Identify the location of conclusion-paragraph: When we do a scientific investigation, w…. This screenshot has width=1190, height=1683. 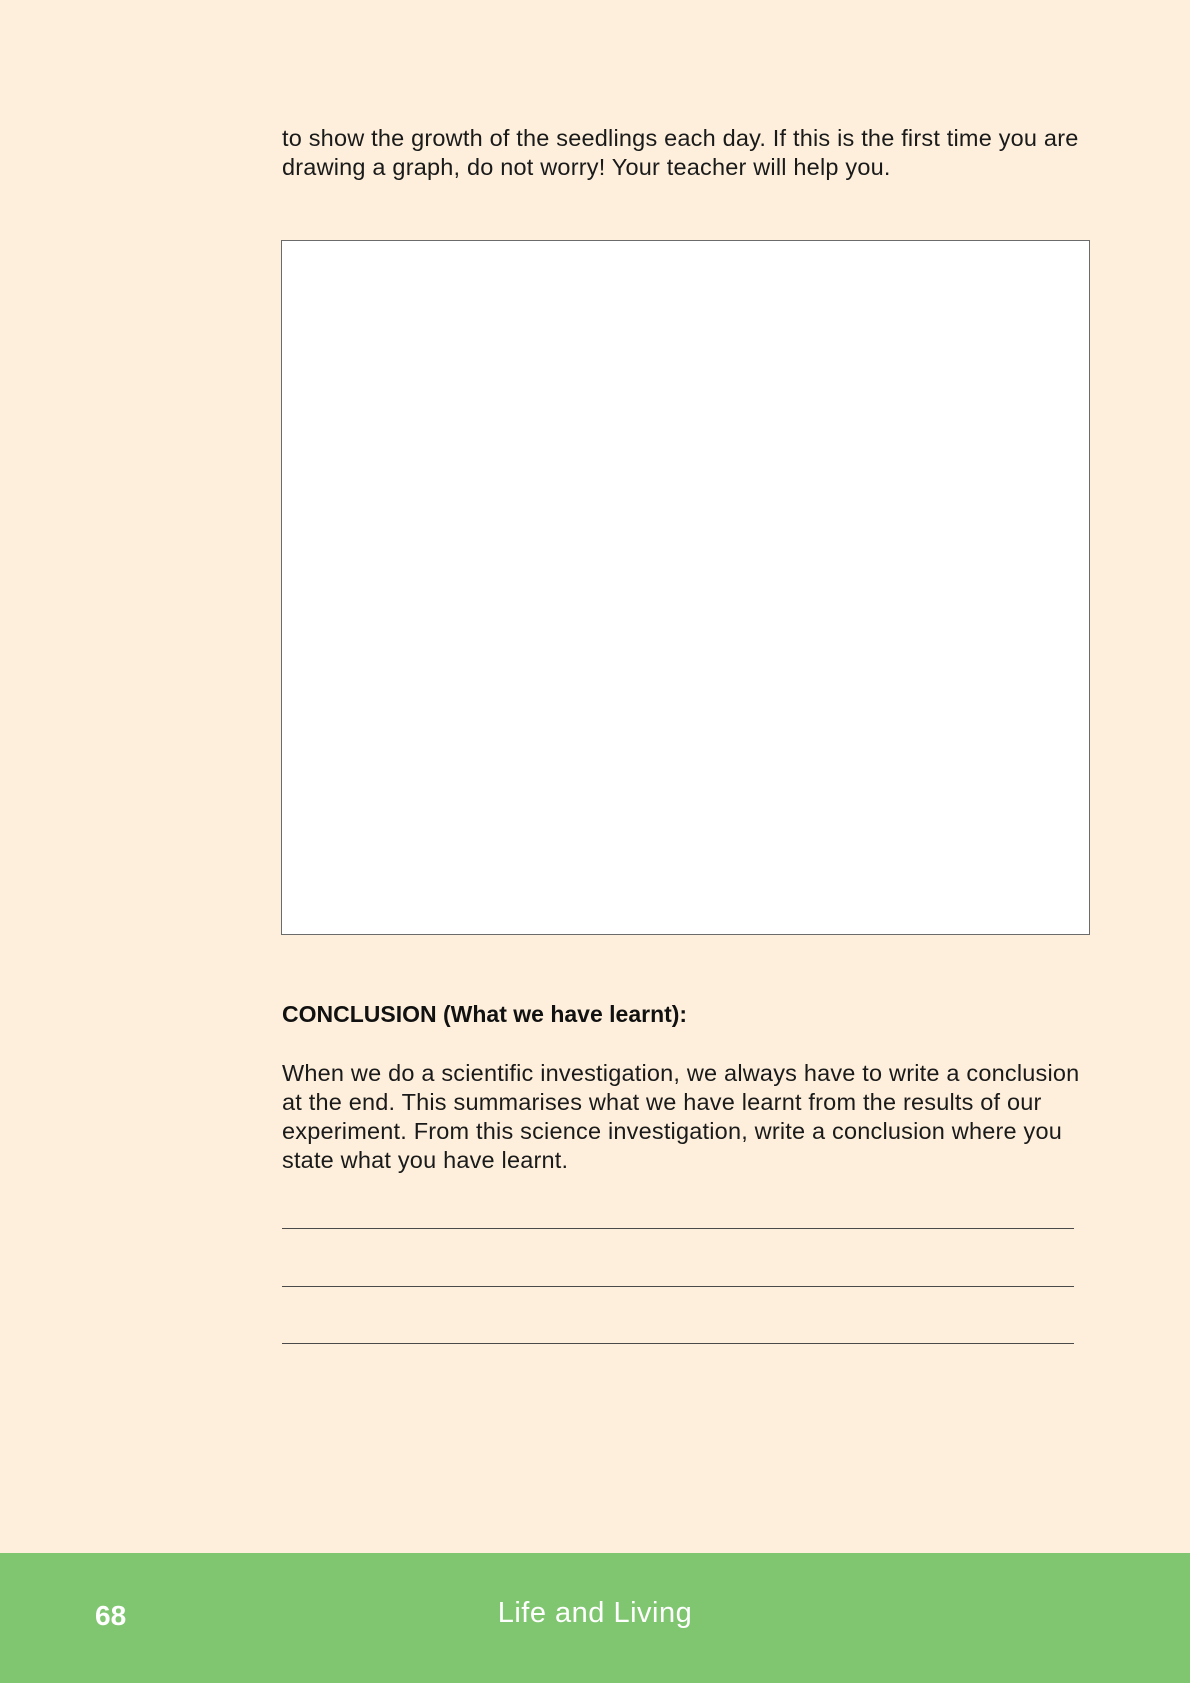
(681, 1116).